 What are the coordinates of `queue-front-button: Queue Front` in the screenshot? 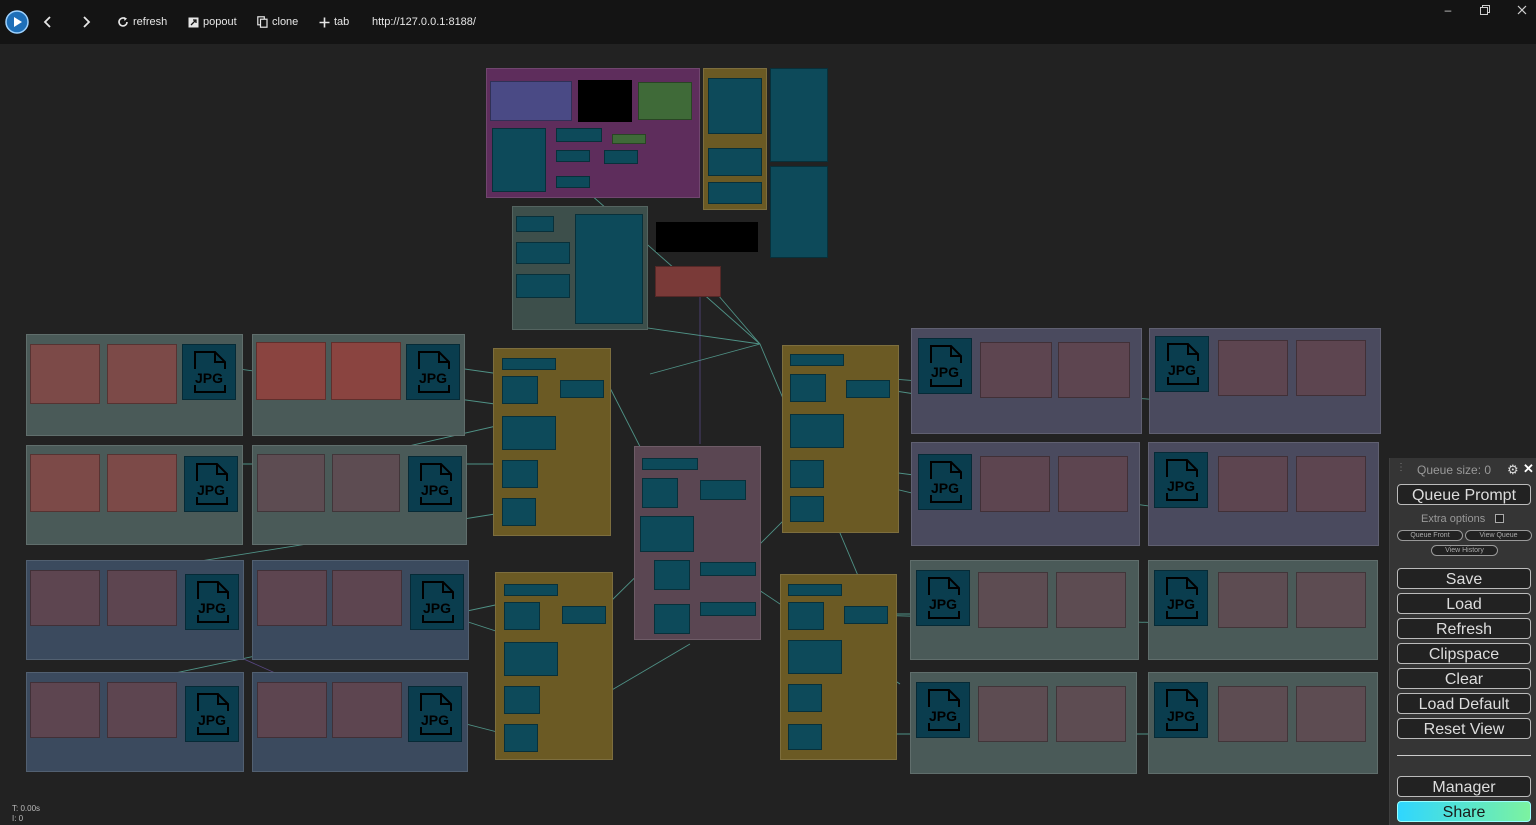 It's located at (1430, 535).